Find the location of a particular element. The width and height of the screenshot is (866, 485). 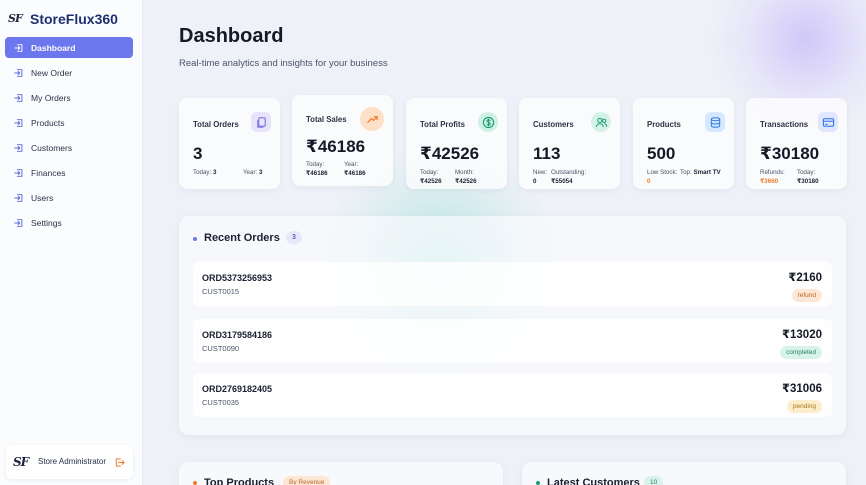

sidebar-item-label: Settings is located at coordinates (46, 222).